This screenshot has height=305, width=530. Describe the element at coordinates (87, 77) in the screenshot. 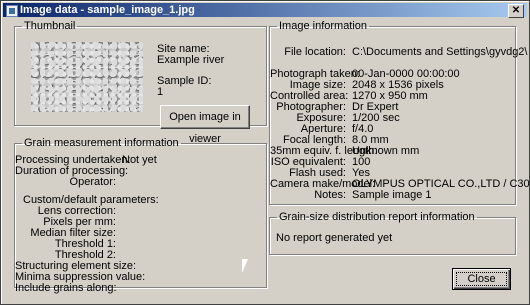

I see `sample-thumbnail` at that location.